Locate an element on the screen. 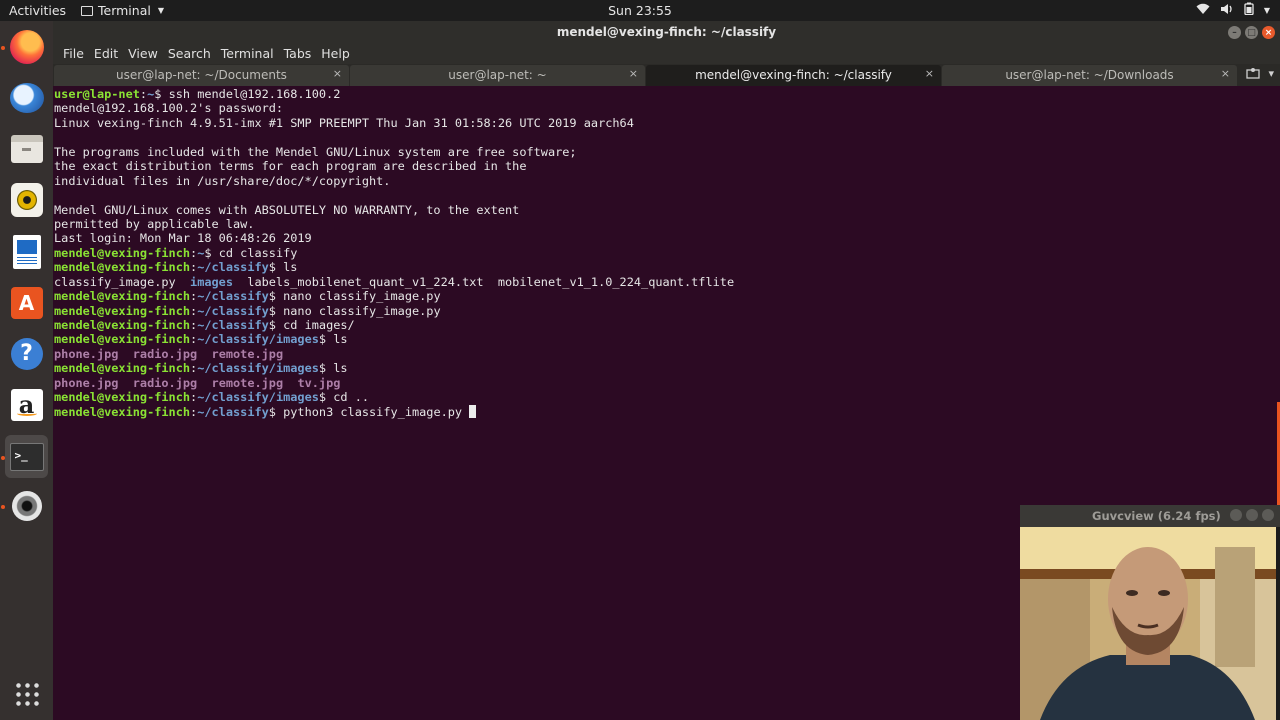 The width and height of the screenshot is (1280, 720). dock-thunderbird is located at coordinates (26, 97).